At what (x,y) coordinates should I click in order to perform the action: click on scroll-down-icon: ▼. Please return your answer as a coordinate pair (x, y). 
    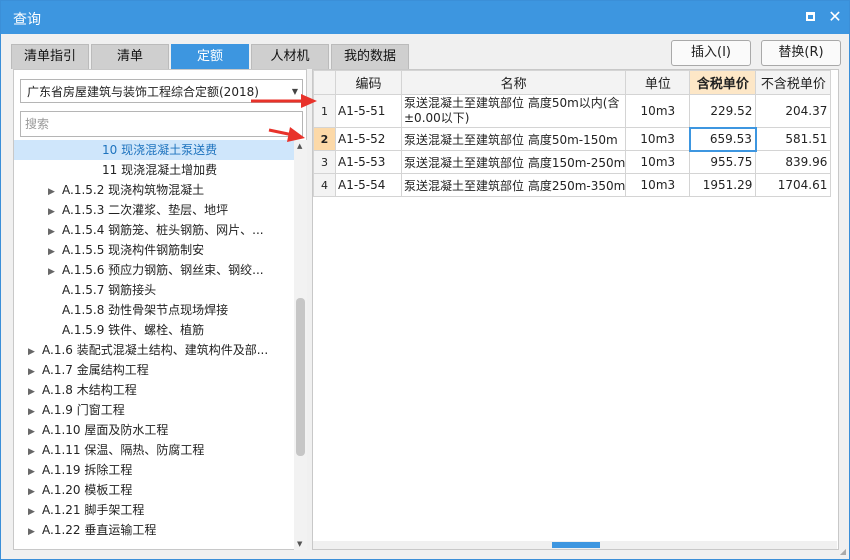
    Looking at the image, I should click on (299, 544).